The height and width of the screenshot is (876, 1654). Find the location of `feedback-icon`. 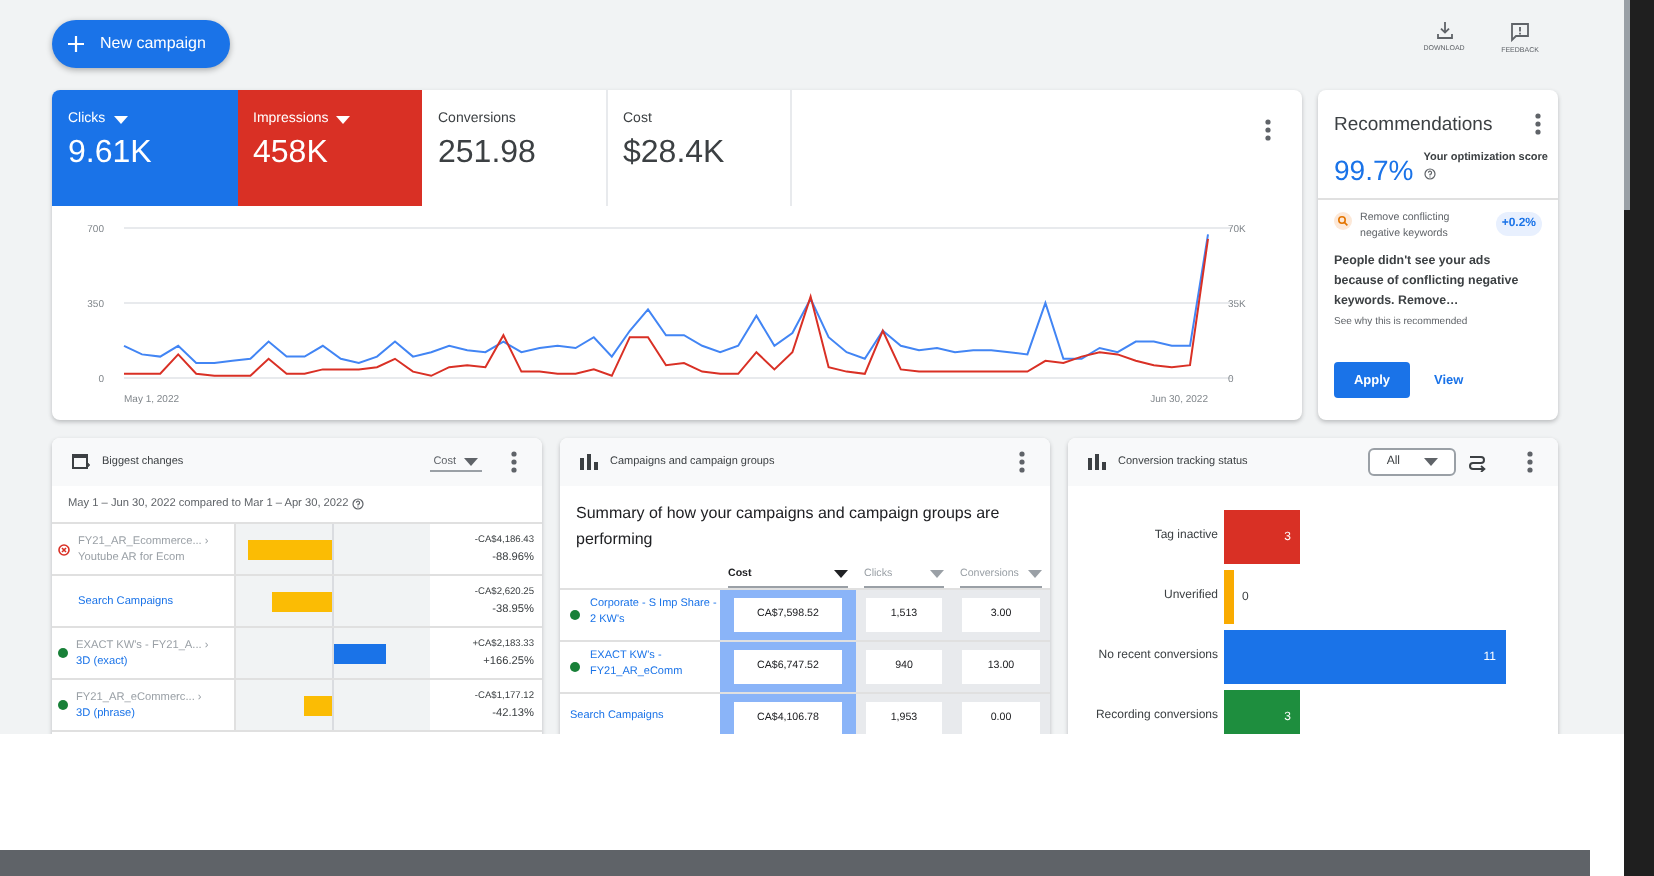

feedback-icon is located at coordinates (1520, 31).